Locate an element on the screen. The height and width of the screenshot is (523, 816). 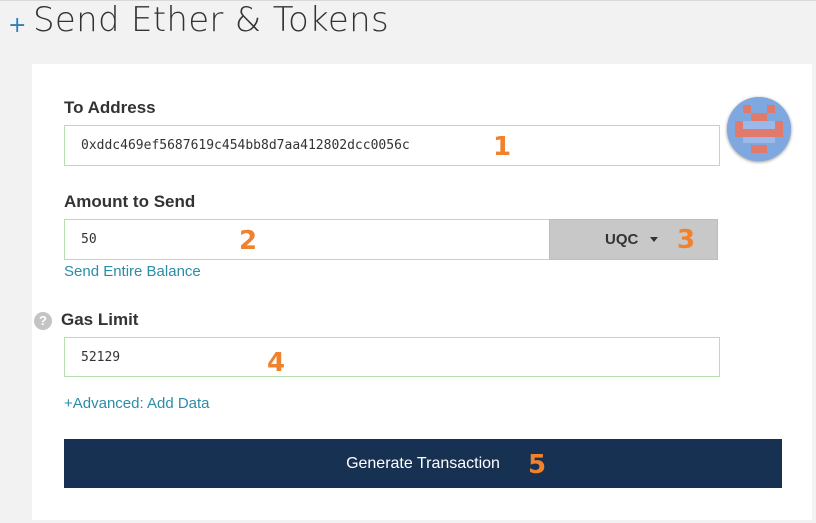
address-identicon-avatar is located at coordinates (759, 129).